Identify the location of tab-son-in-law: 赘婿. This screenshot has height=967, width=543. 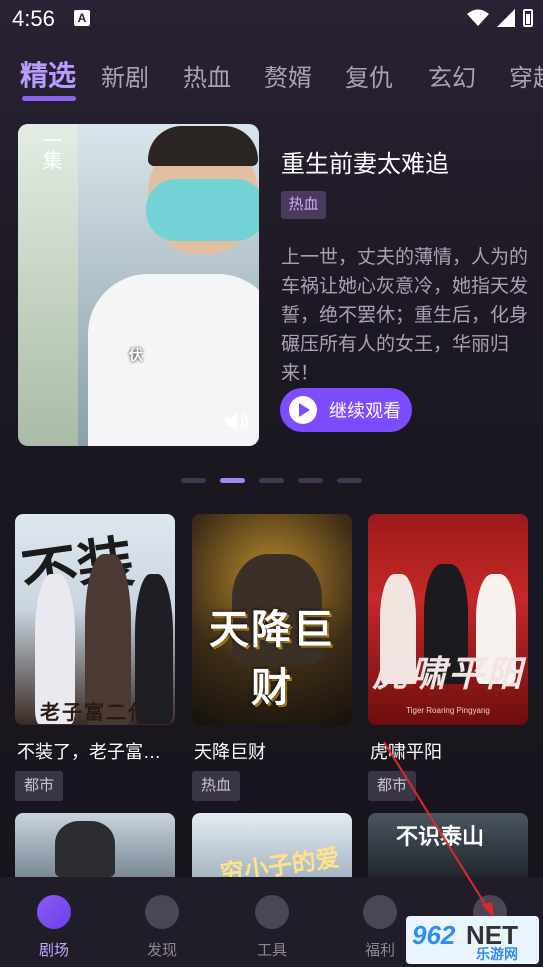
(288, 75).